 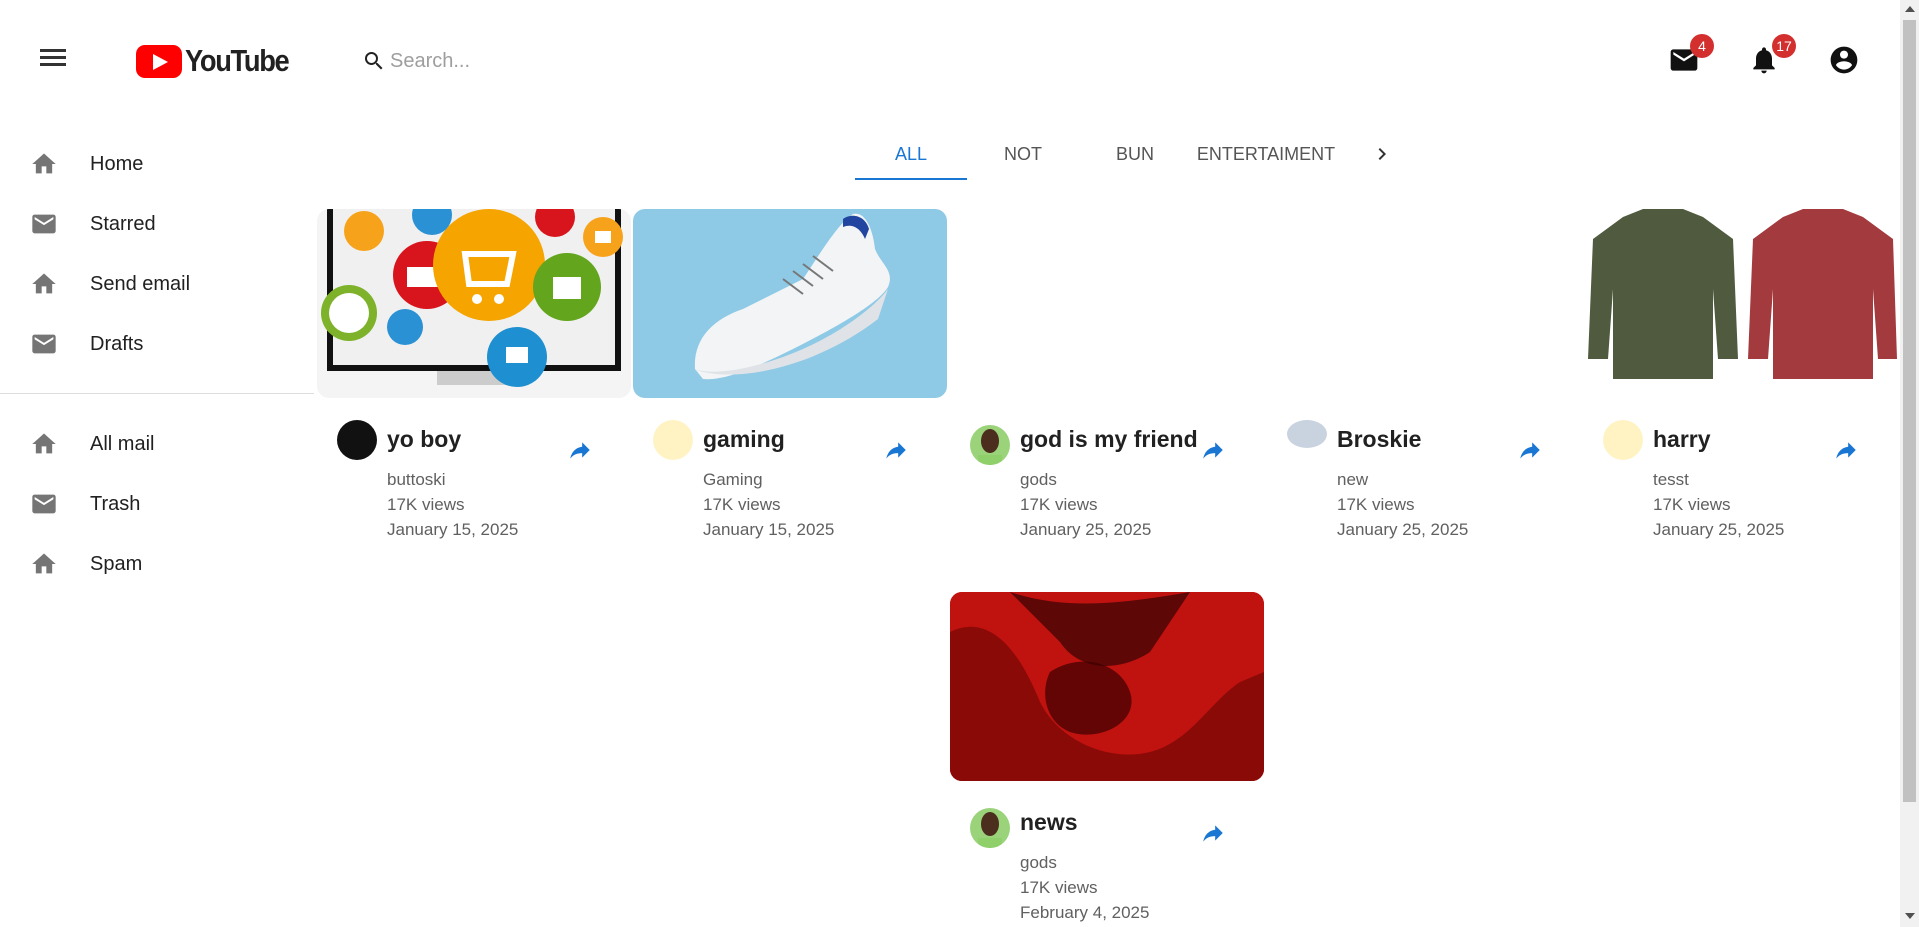 I want to click on sidebar-item-home: Home, so click(x=157, y=164).